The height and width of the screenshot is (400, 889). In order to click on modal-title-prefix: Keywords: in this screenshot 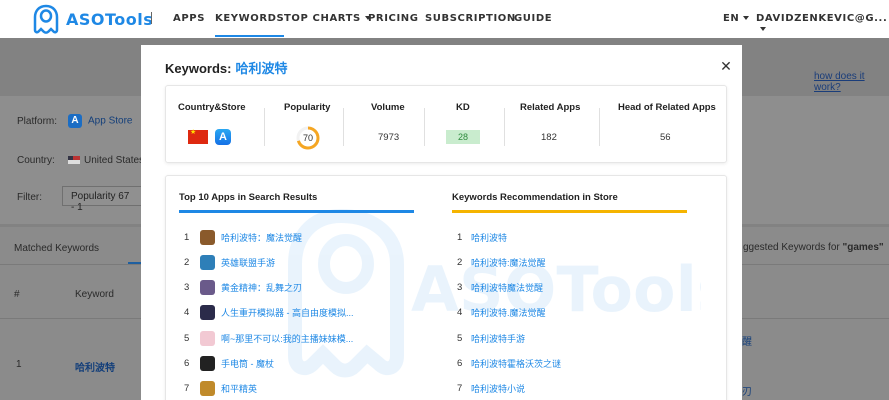, I will do `click(198, 68)`.